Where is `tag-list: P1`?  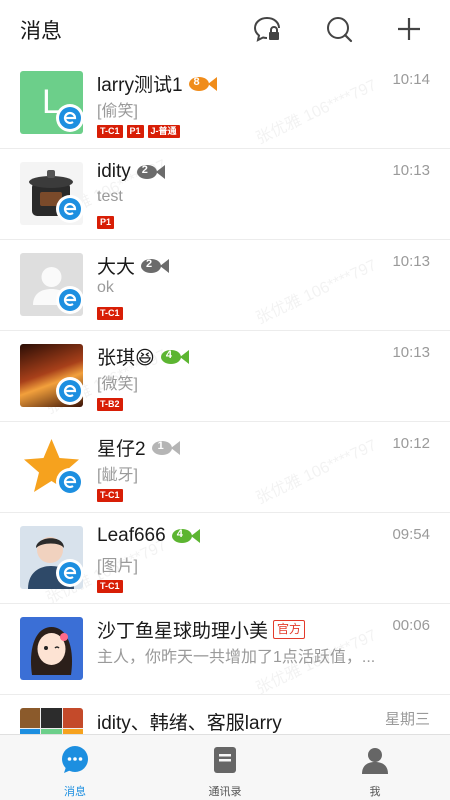
tag-list: P1 is located at coordinates (106, 222).